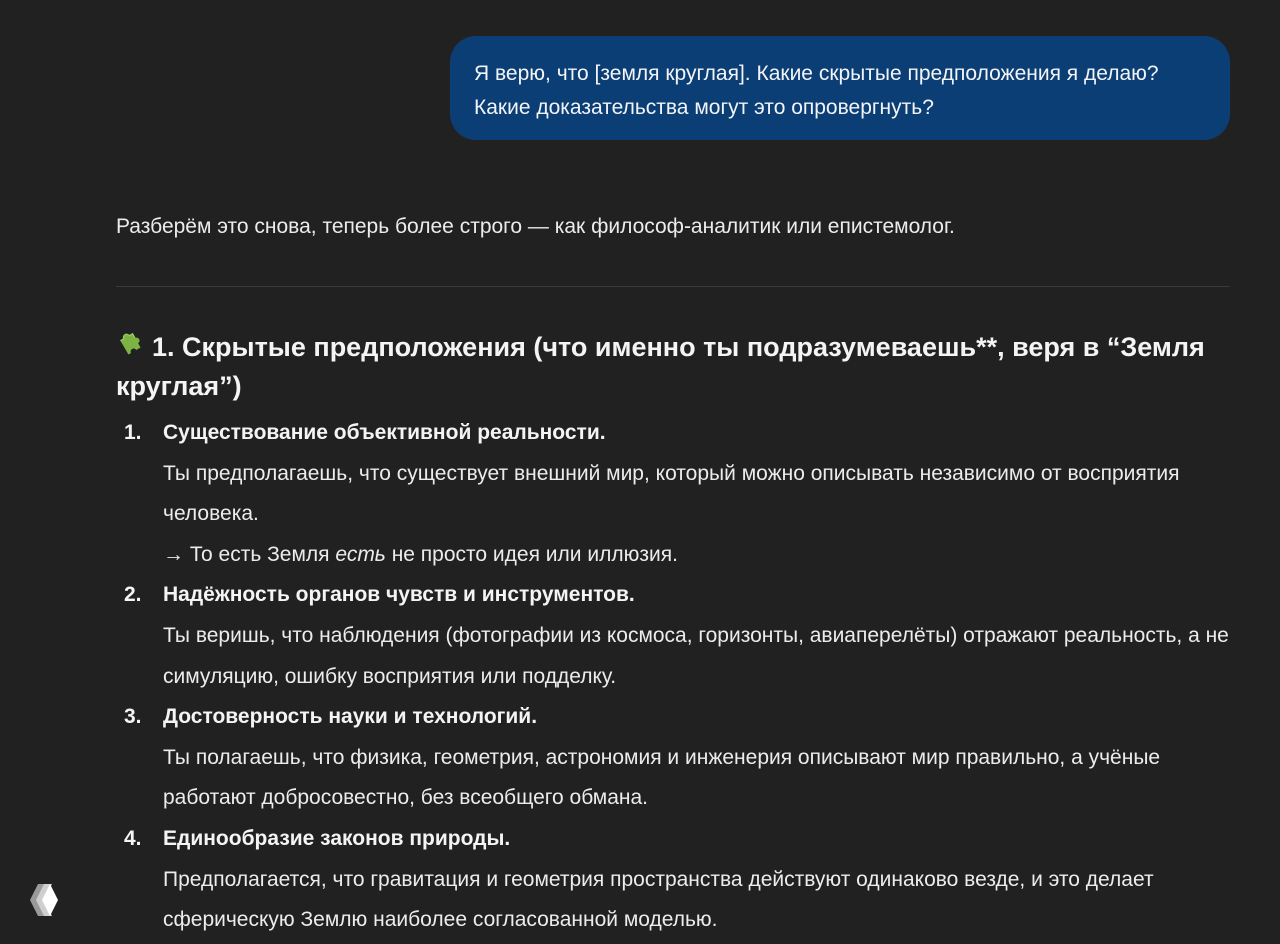  I want to click on divider, so click(673, 286).